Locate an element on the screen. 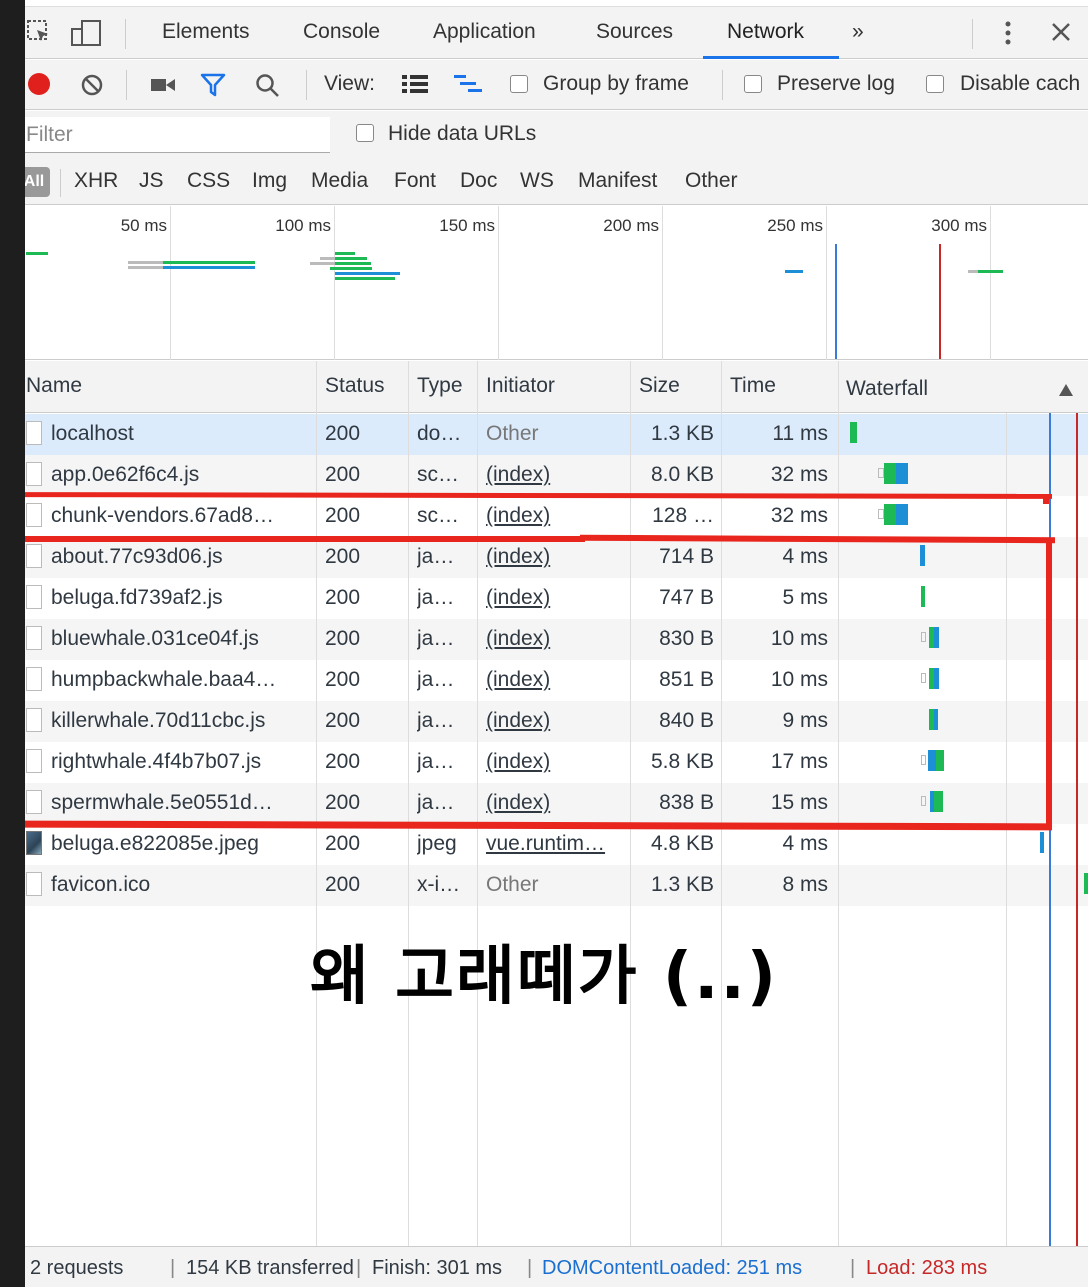 Image resolution: width=1088 pixels, height=1287 pixels. cell-size: 714 B is located at coordinates (686, 556).